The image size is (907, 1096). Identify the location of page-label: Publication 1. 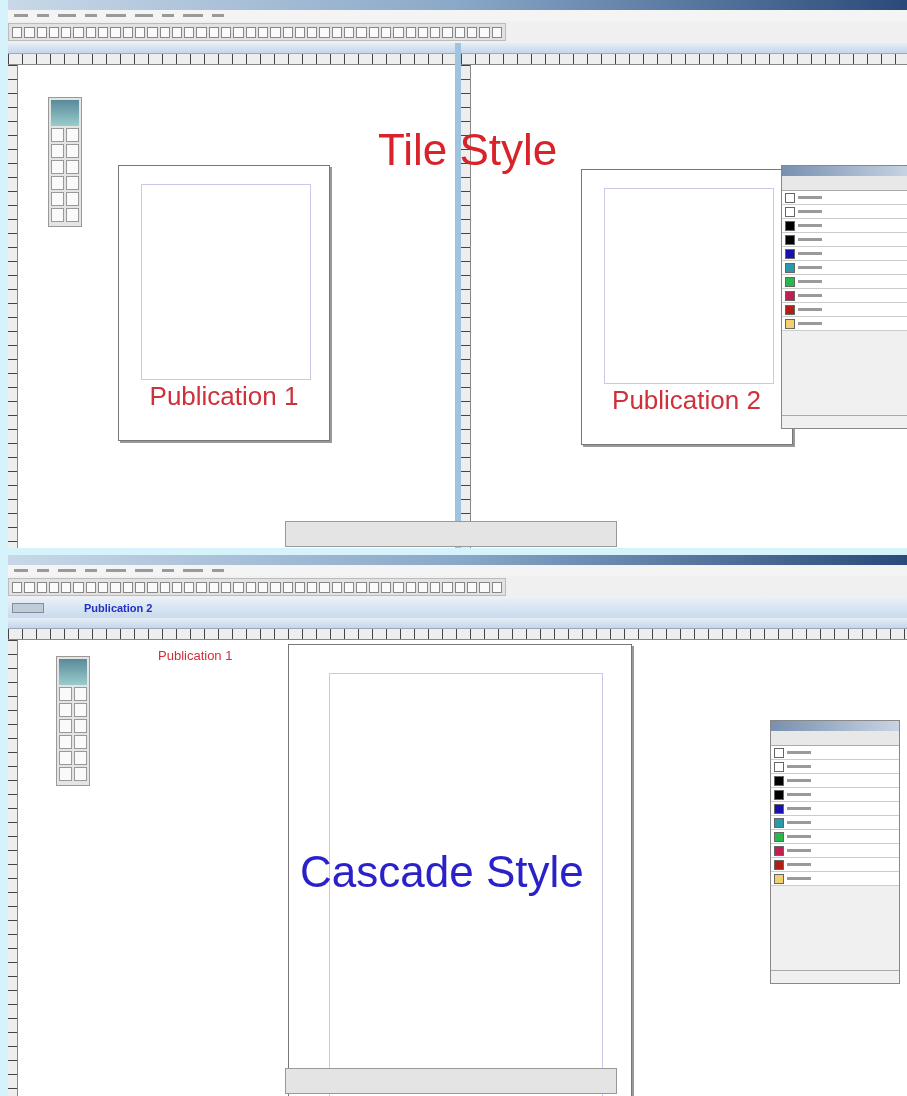
(224, 396).